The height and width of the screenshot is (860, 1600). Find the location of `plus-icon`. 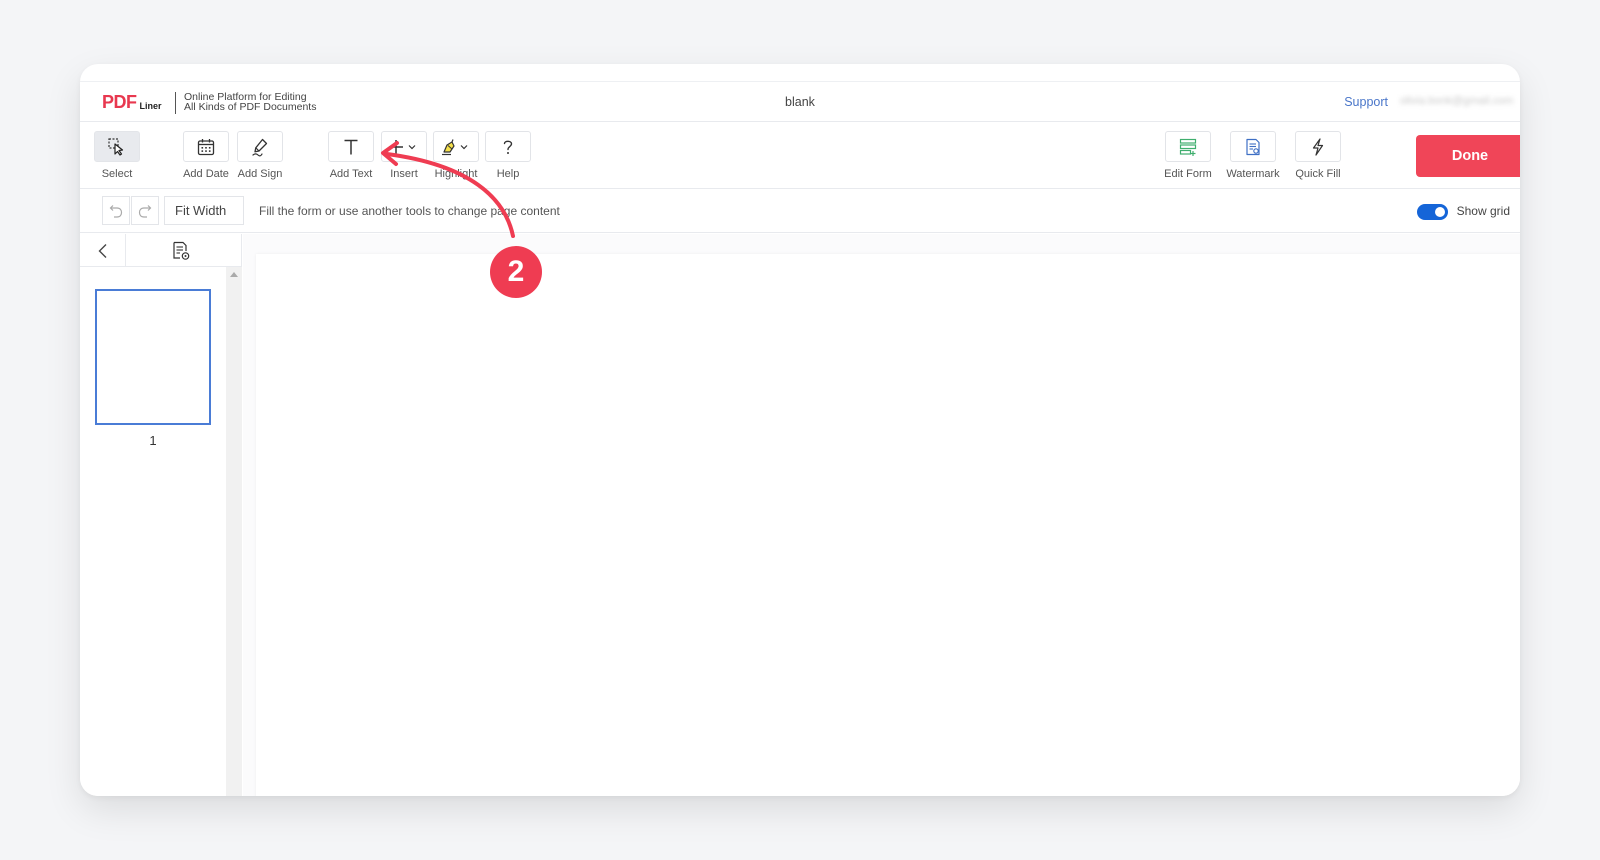

plus-icon is located at coordinates (402, 146).